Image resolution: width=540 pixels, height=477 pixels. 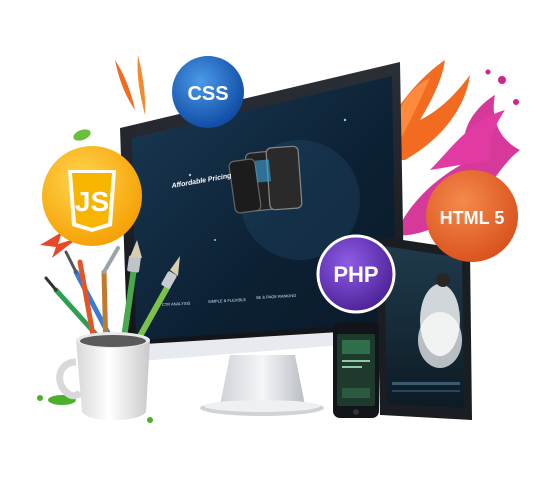 I want to click on php-badge: PHP, so click(x=356, y=274).